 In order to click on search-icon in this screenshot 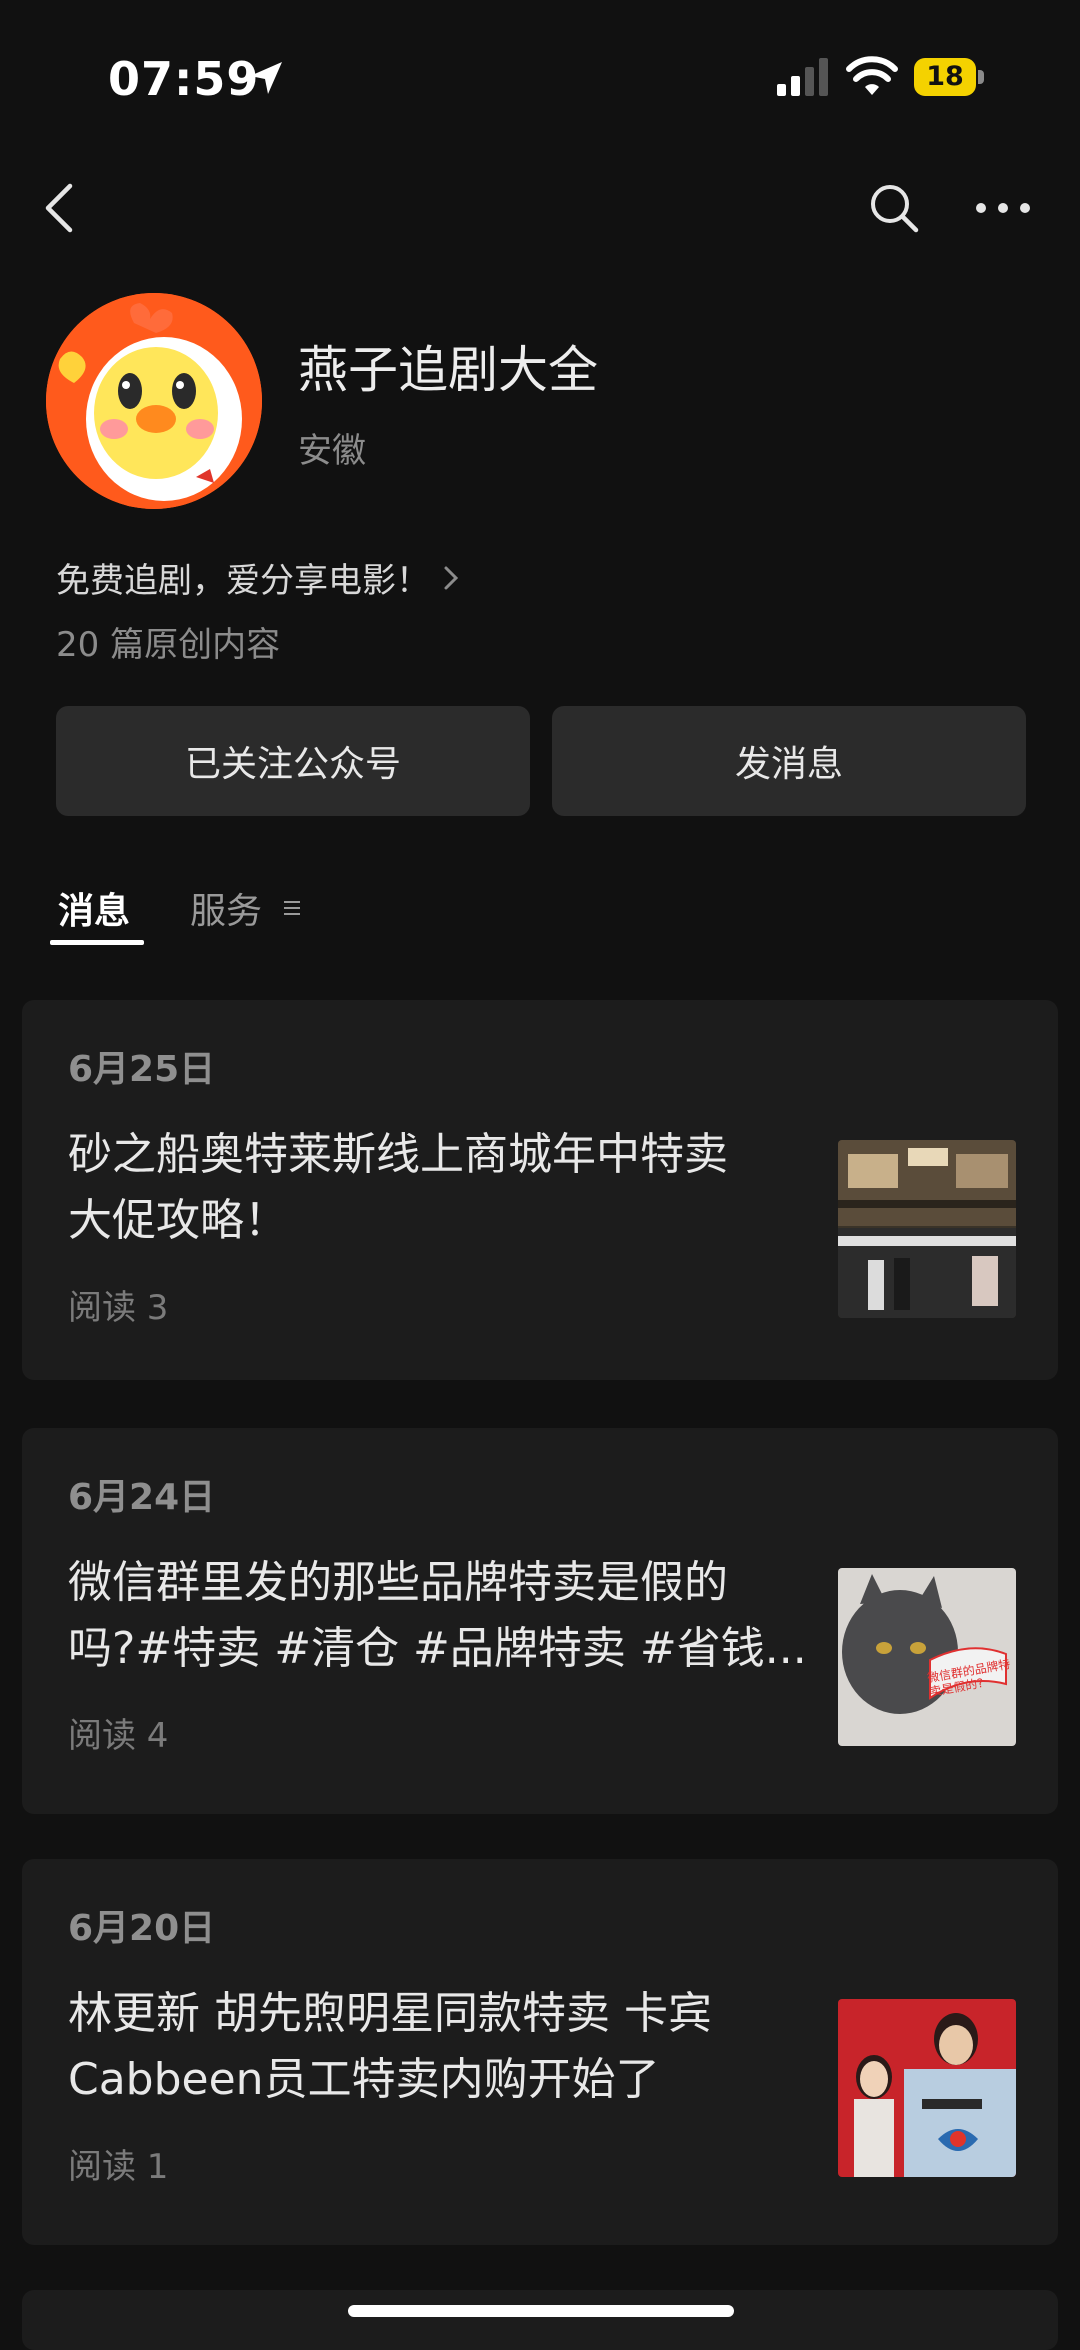, I will do `click(894, 208)`.